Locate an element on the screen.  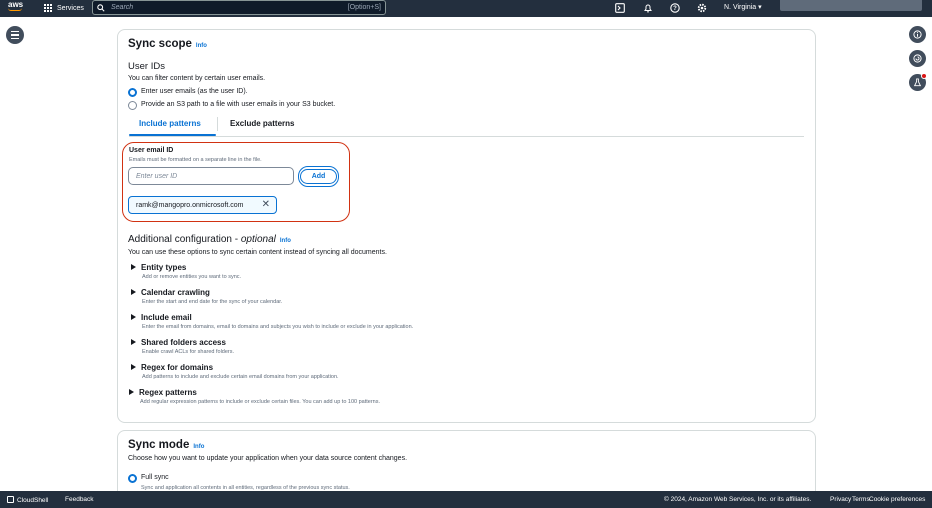
aws-logo: aws is located at coordinates (15, 5).